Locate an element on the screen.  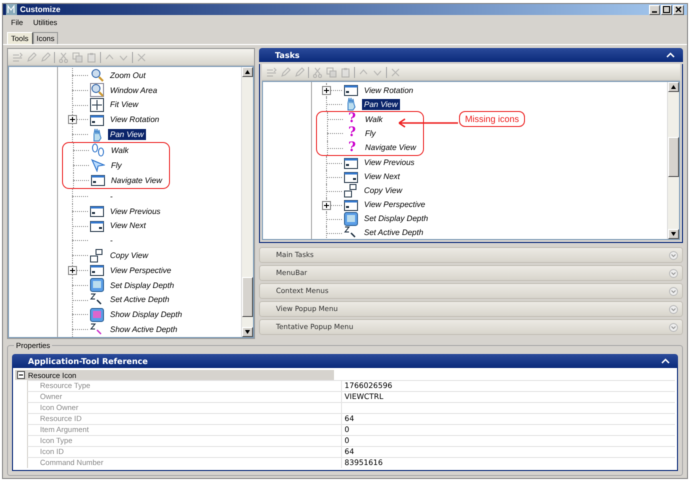
close-icon is located at coordinates (678, 9).